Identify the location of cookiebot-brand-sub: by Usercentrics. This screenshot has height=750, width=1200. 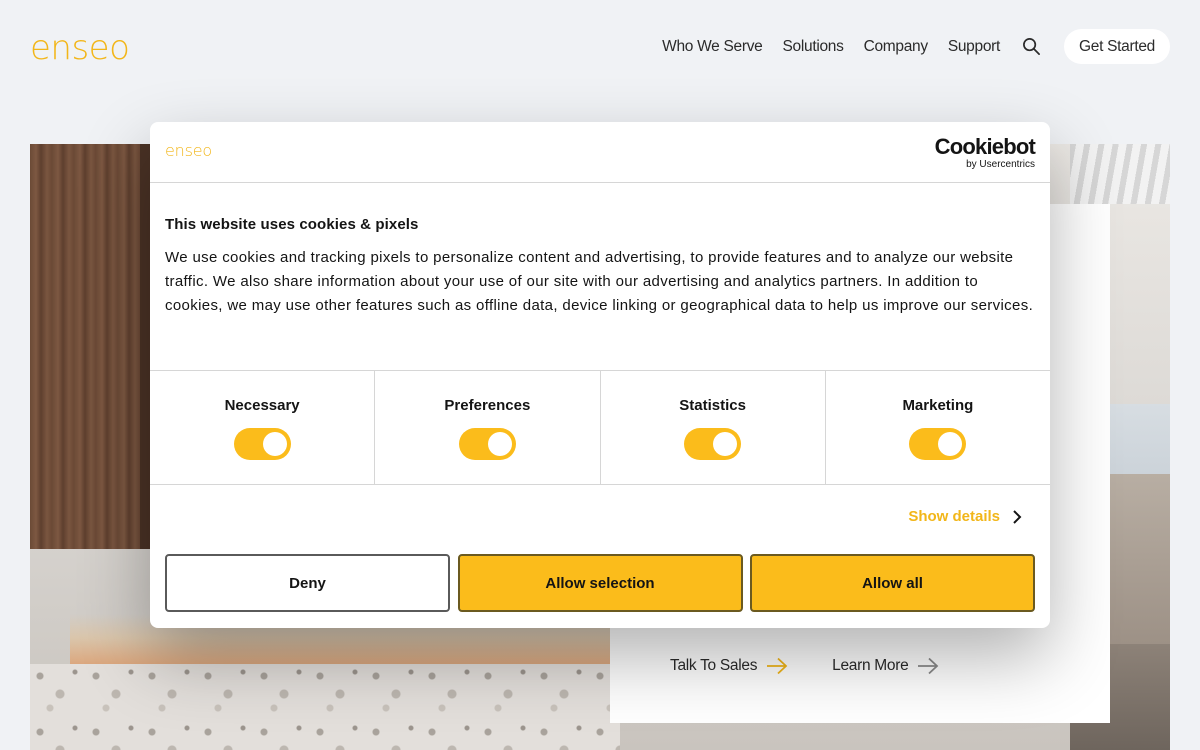
(1000, 164).